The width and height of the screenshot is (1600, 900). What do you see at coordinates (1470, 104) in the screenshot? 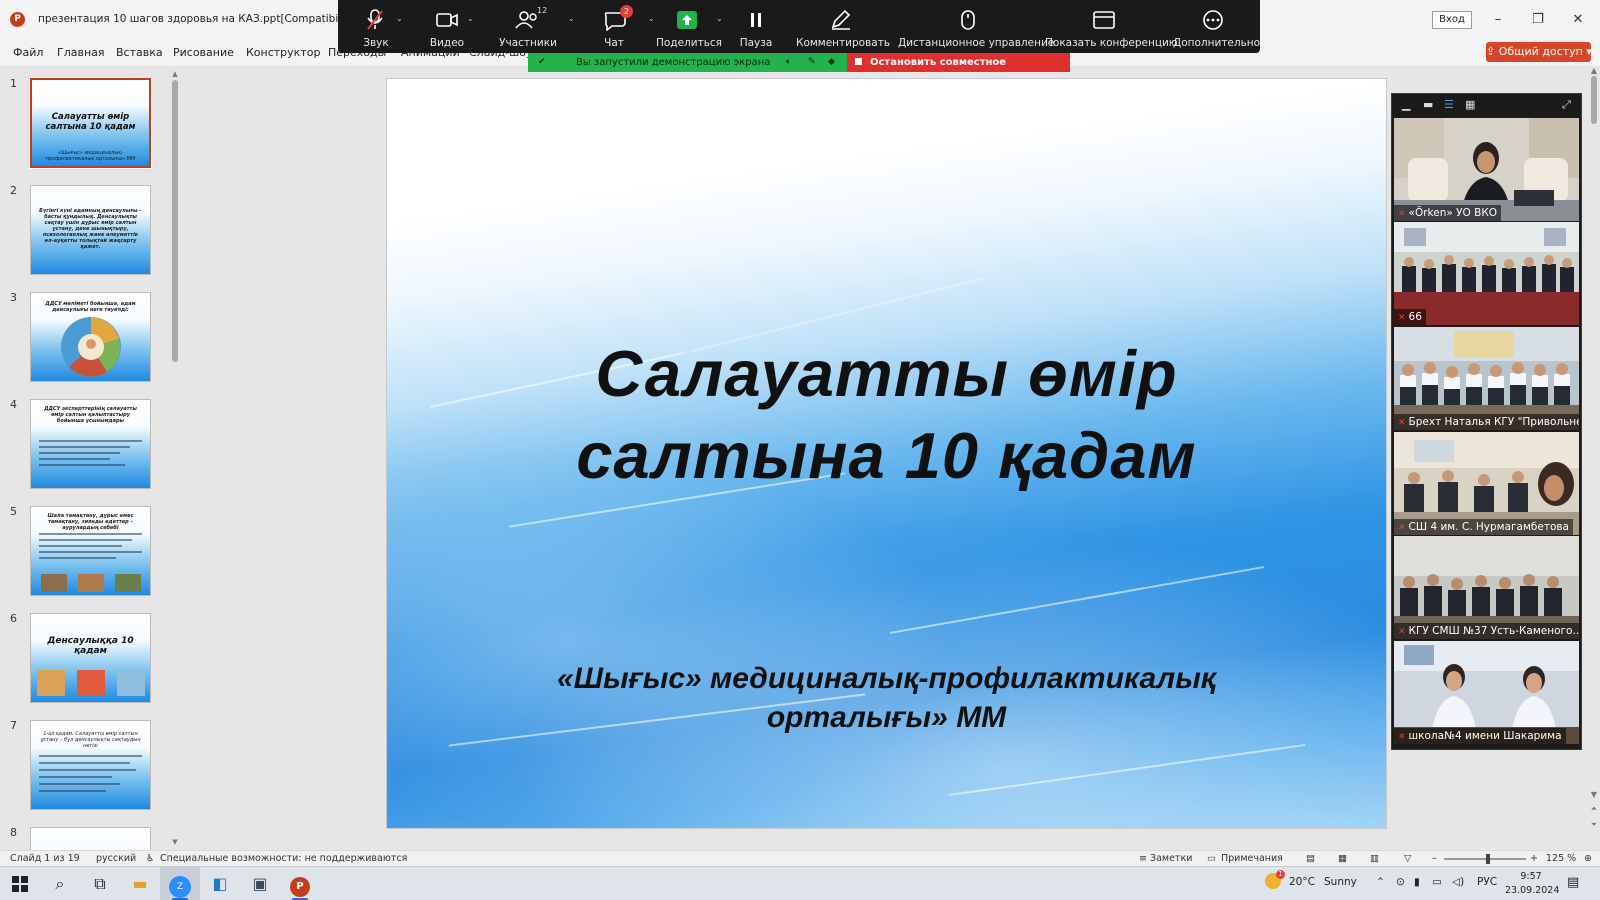
I see `gallery-view-icon: ▦` at bounding box center [1470, 104].